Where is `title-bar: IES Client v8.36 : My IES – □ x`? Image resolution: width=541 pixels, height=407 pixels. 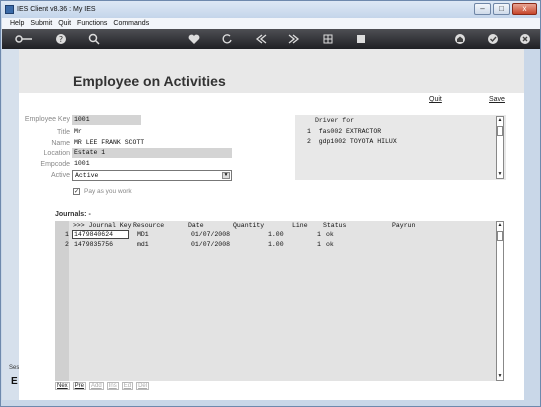 title-bar: IES Client v8.36 : My IES – □ x is located at coordinates (270, 9).